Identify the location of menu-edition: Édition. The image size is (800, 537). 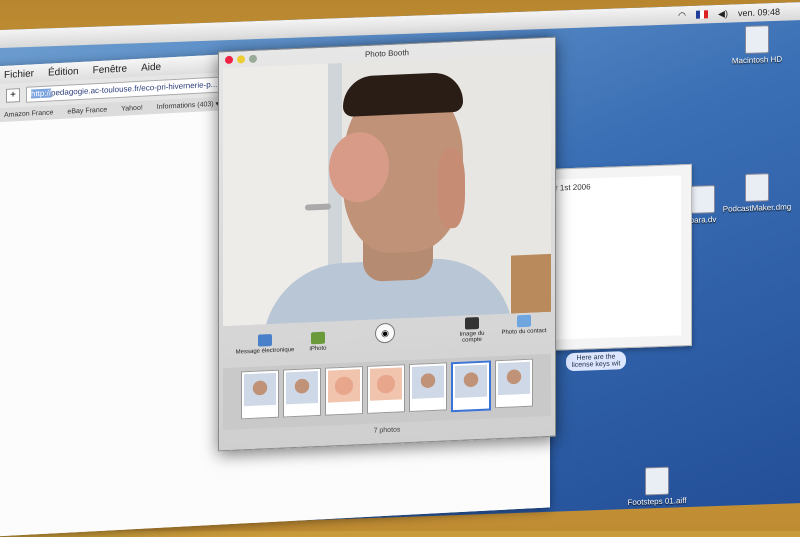
(63, 72).